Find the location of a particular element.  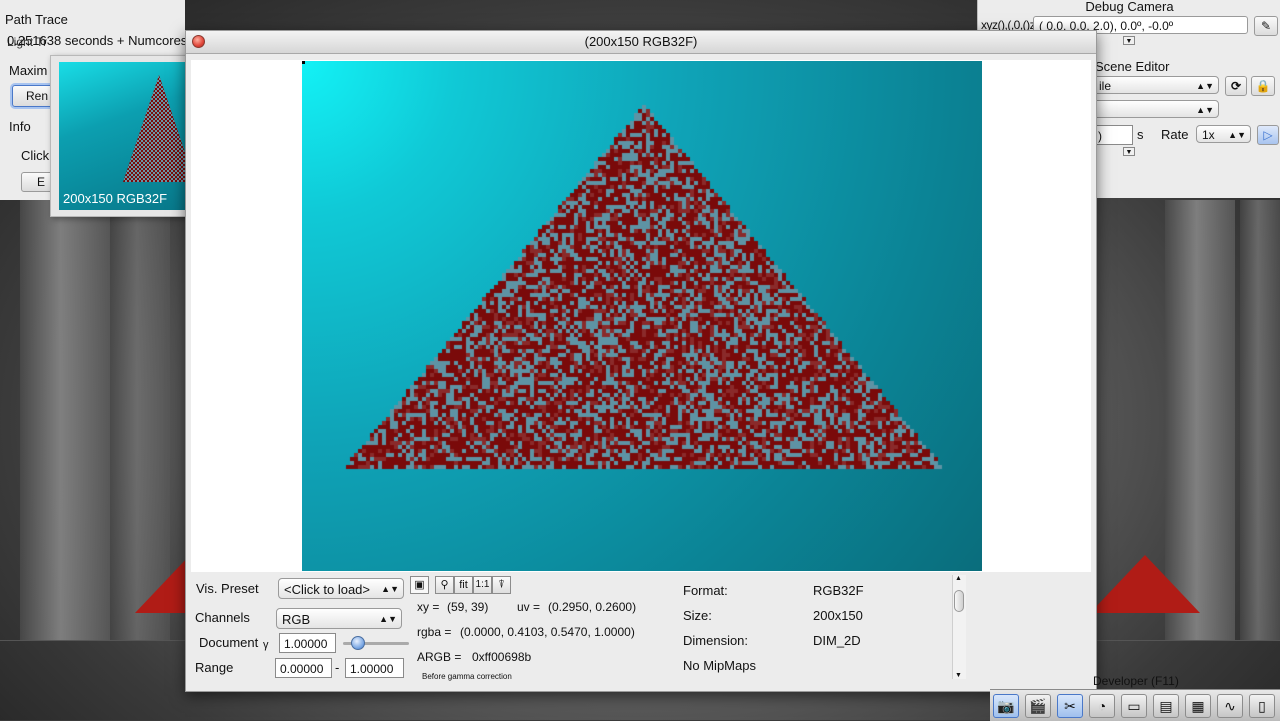

lock-button: 🔒 is located at coordinates (1263, 86).